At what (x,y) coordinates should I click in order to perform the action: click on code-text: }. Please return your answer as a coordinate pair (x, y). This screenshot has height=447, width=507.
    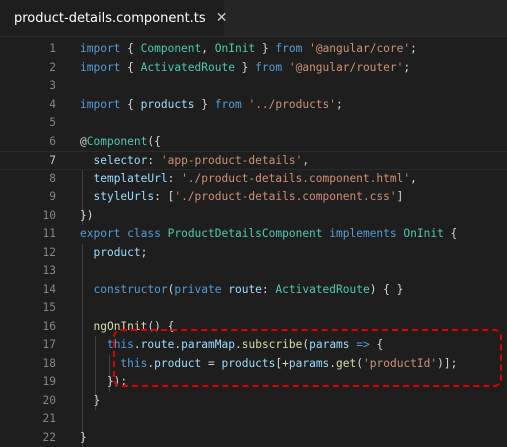
    Looking at the image, I should click on (83, 438).